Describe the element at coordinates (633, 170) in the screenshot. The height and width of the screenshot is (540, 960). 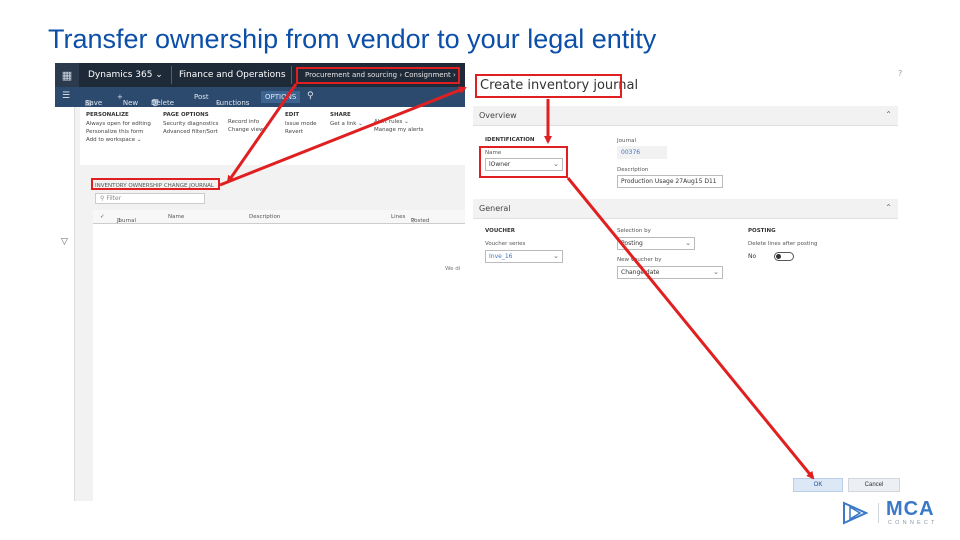
I see `description-label: Description` at that location.